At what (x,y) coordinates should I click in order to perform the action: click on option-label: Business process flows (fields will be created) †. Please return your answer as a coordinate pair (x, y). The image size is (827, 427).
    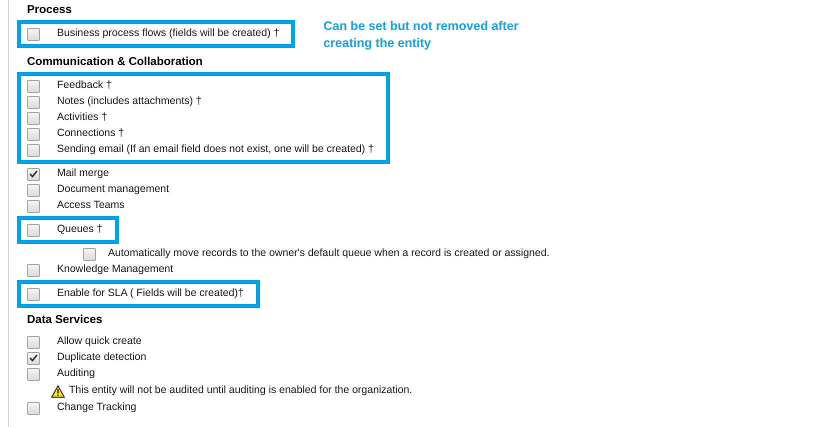
    Looking at the image, I should click on (168, 34).